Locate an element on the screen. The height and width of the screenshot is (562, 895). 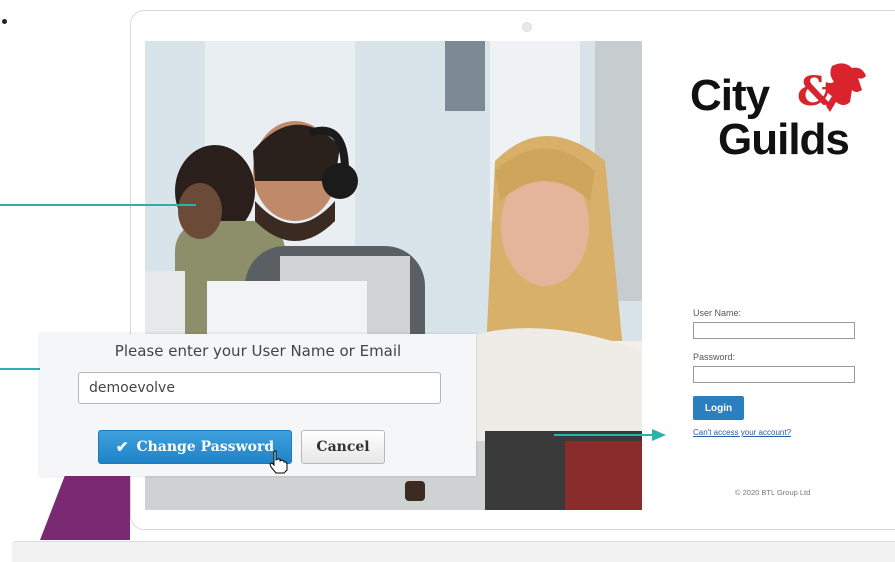
decorative-shape is located at coordinates (85, 505).